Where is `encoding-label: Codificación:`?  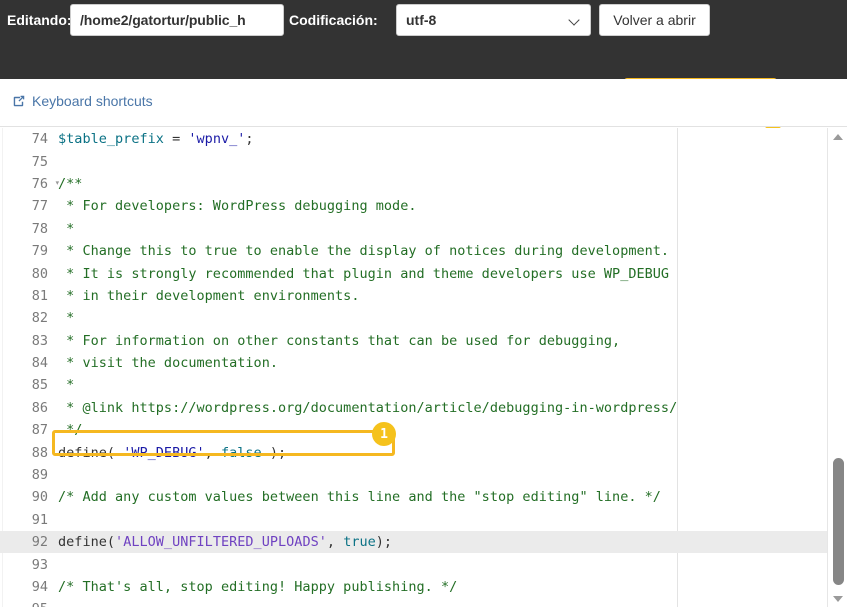
encoding-label: Codificación: is located at coordinates (333, 20).